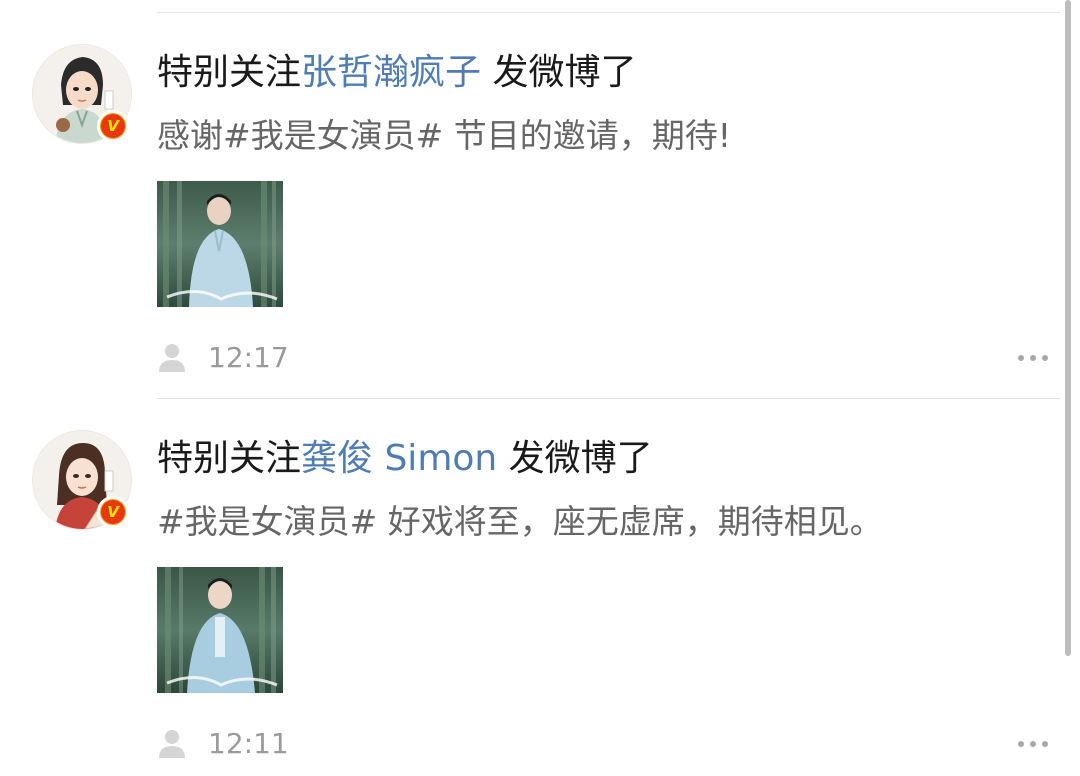  What do you see at coordinates (608, 398) in the screenshot?
I see `item-divider` at bounding box center [608, 398].